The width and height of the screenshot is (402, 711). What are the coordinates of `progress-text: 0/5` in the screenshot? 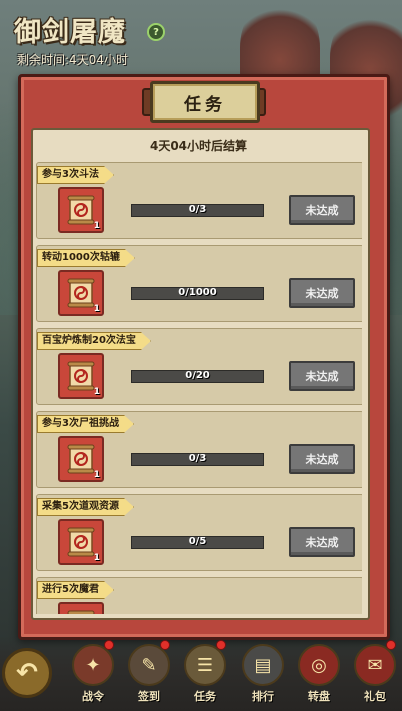 It's located at (197, 541).